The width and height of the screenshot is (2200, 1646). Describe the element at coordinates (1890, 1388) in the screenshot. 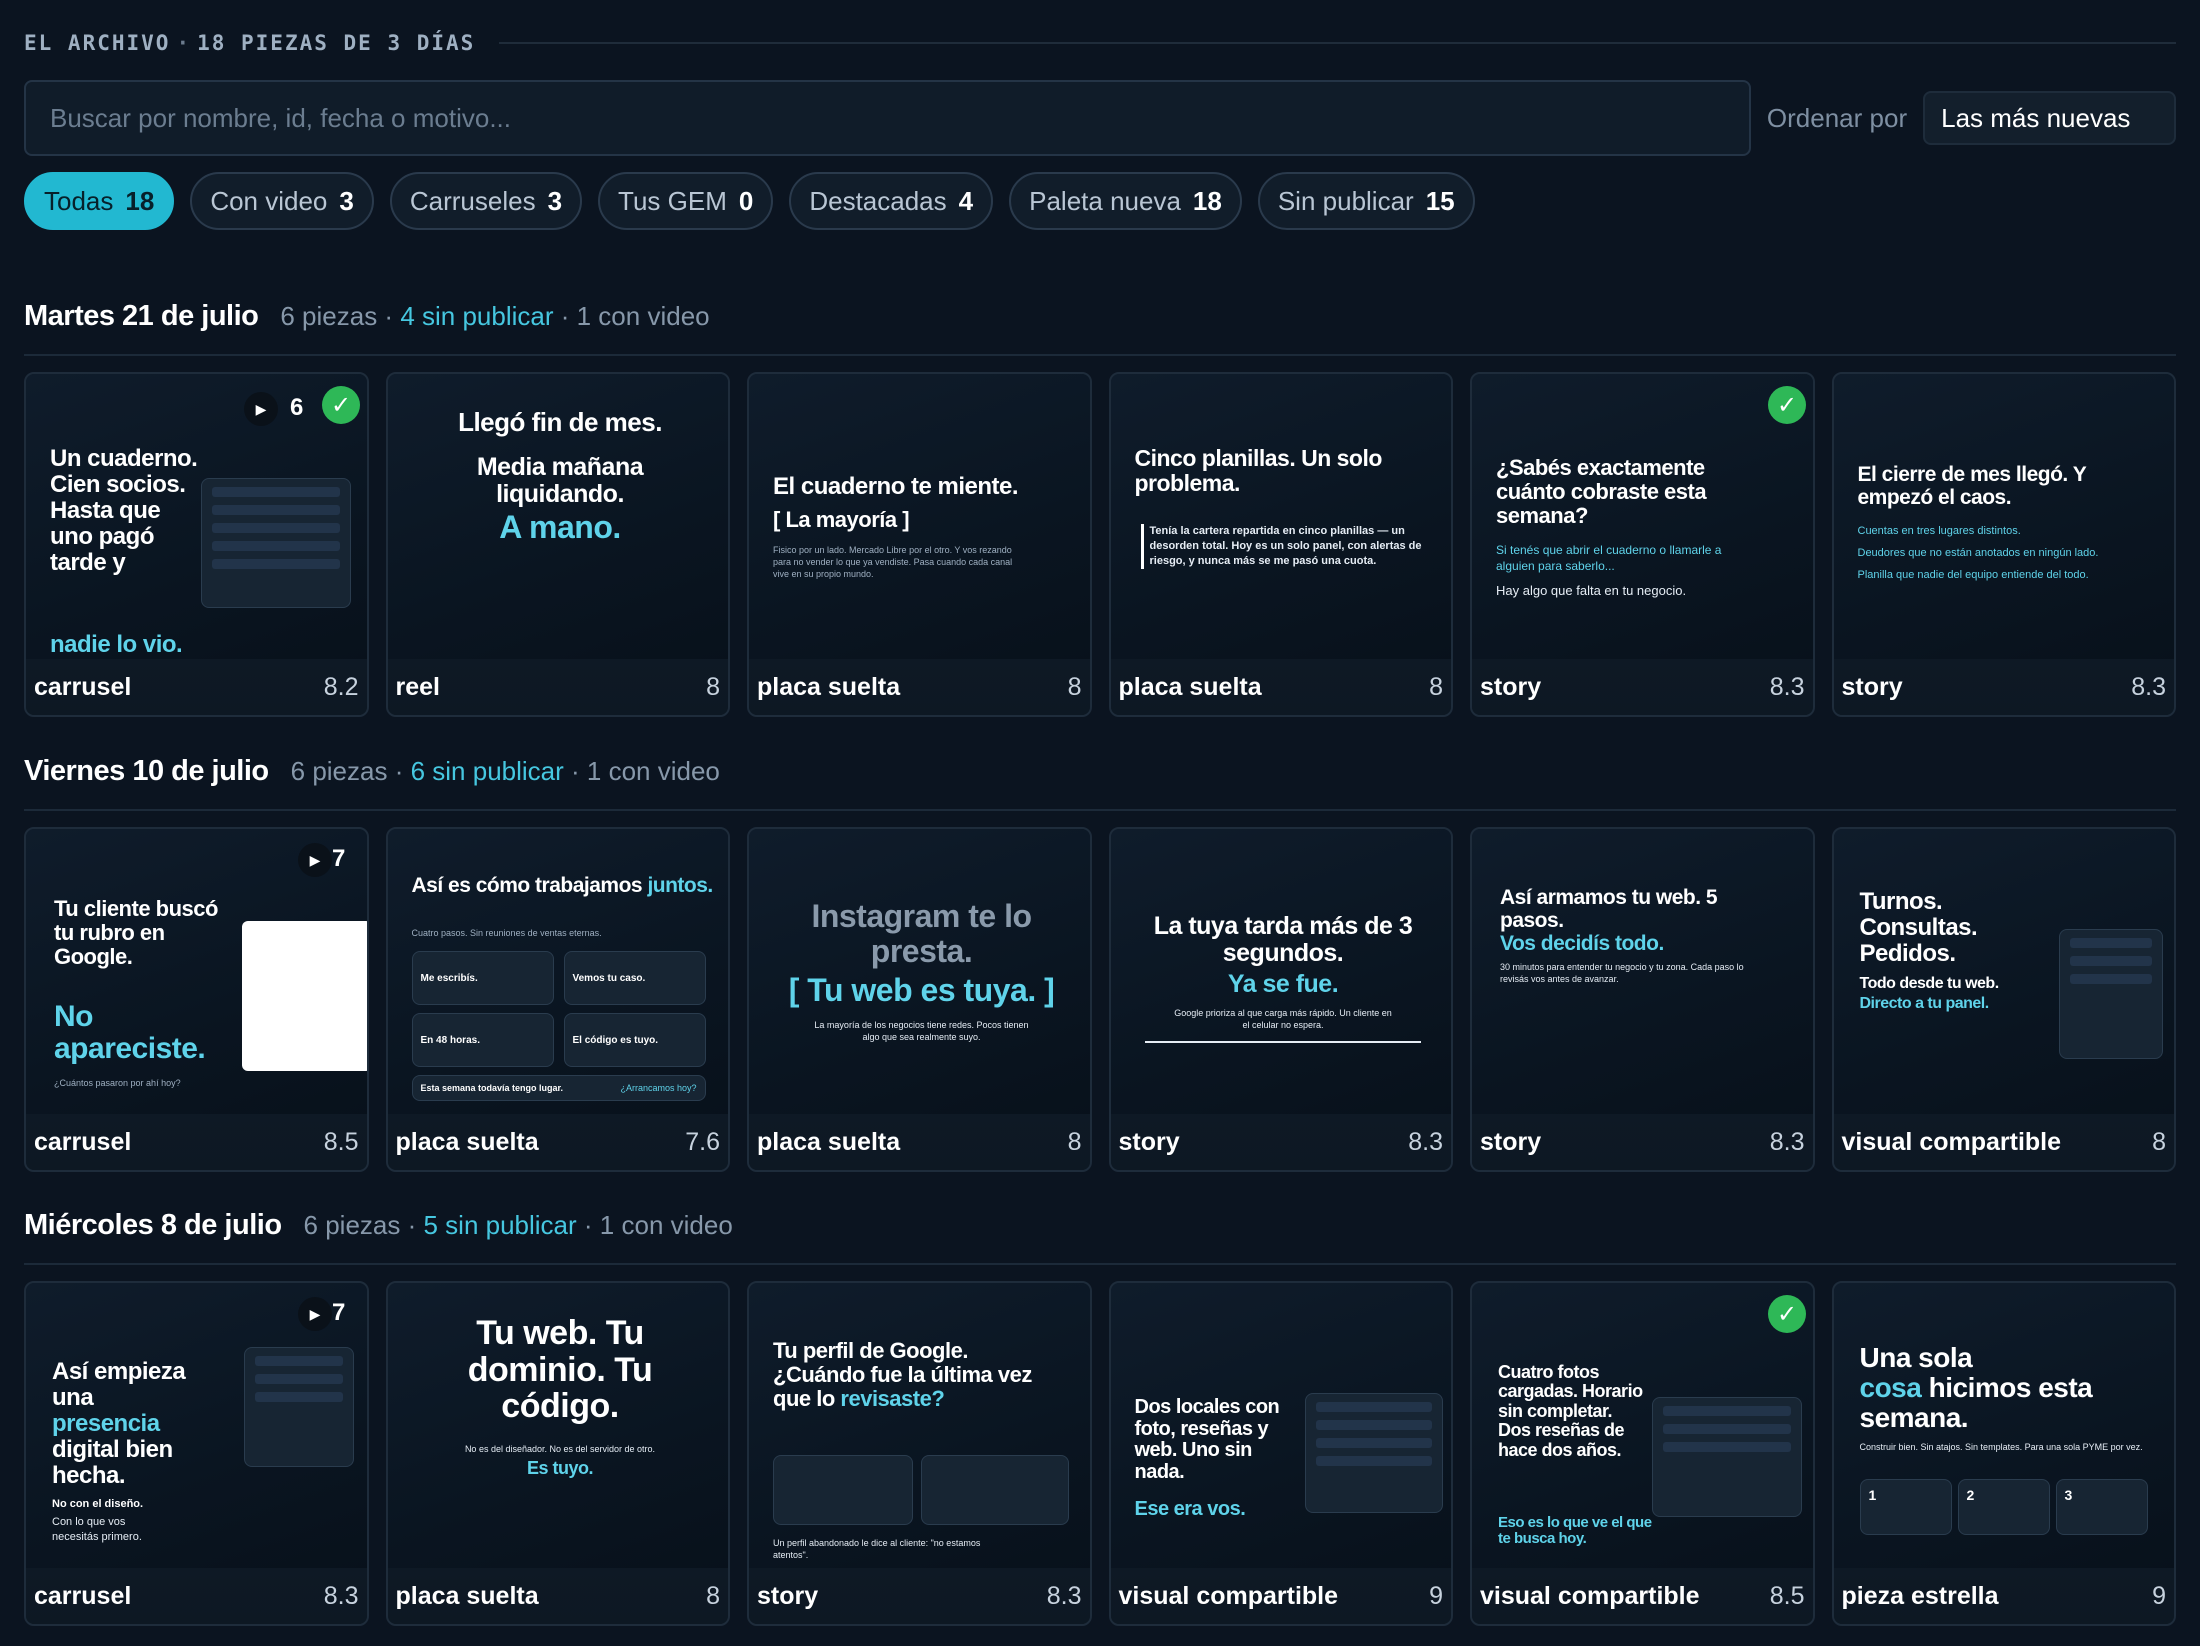

I see `card-accent: cosa` at that location.